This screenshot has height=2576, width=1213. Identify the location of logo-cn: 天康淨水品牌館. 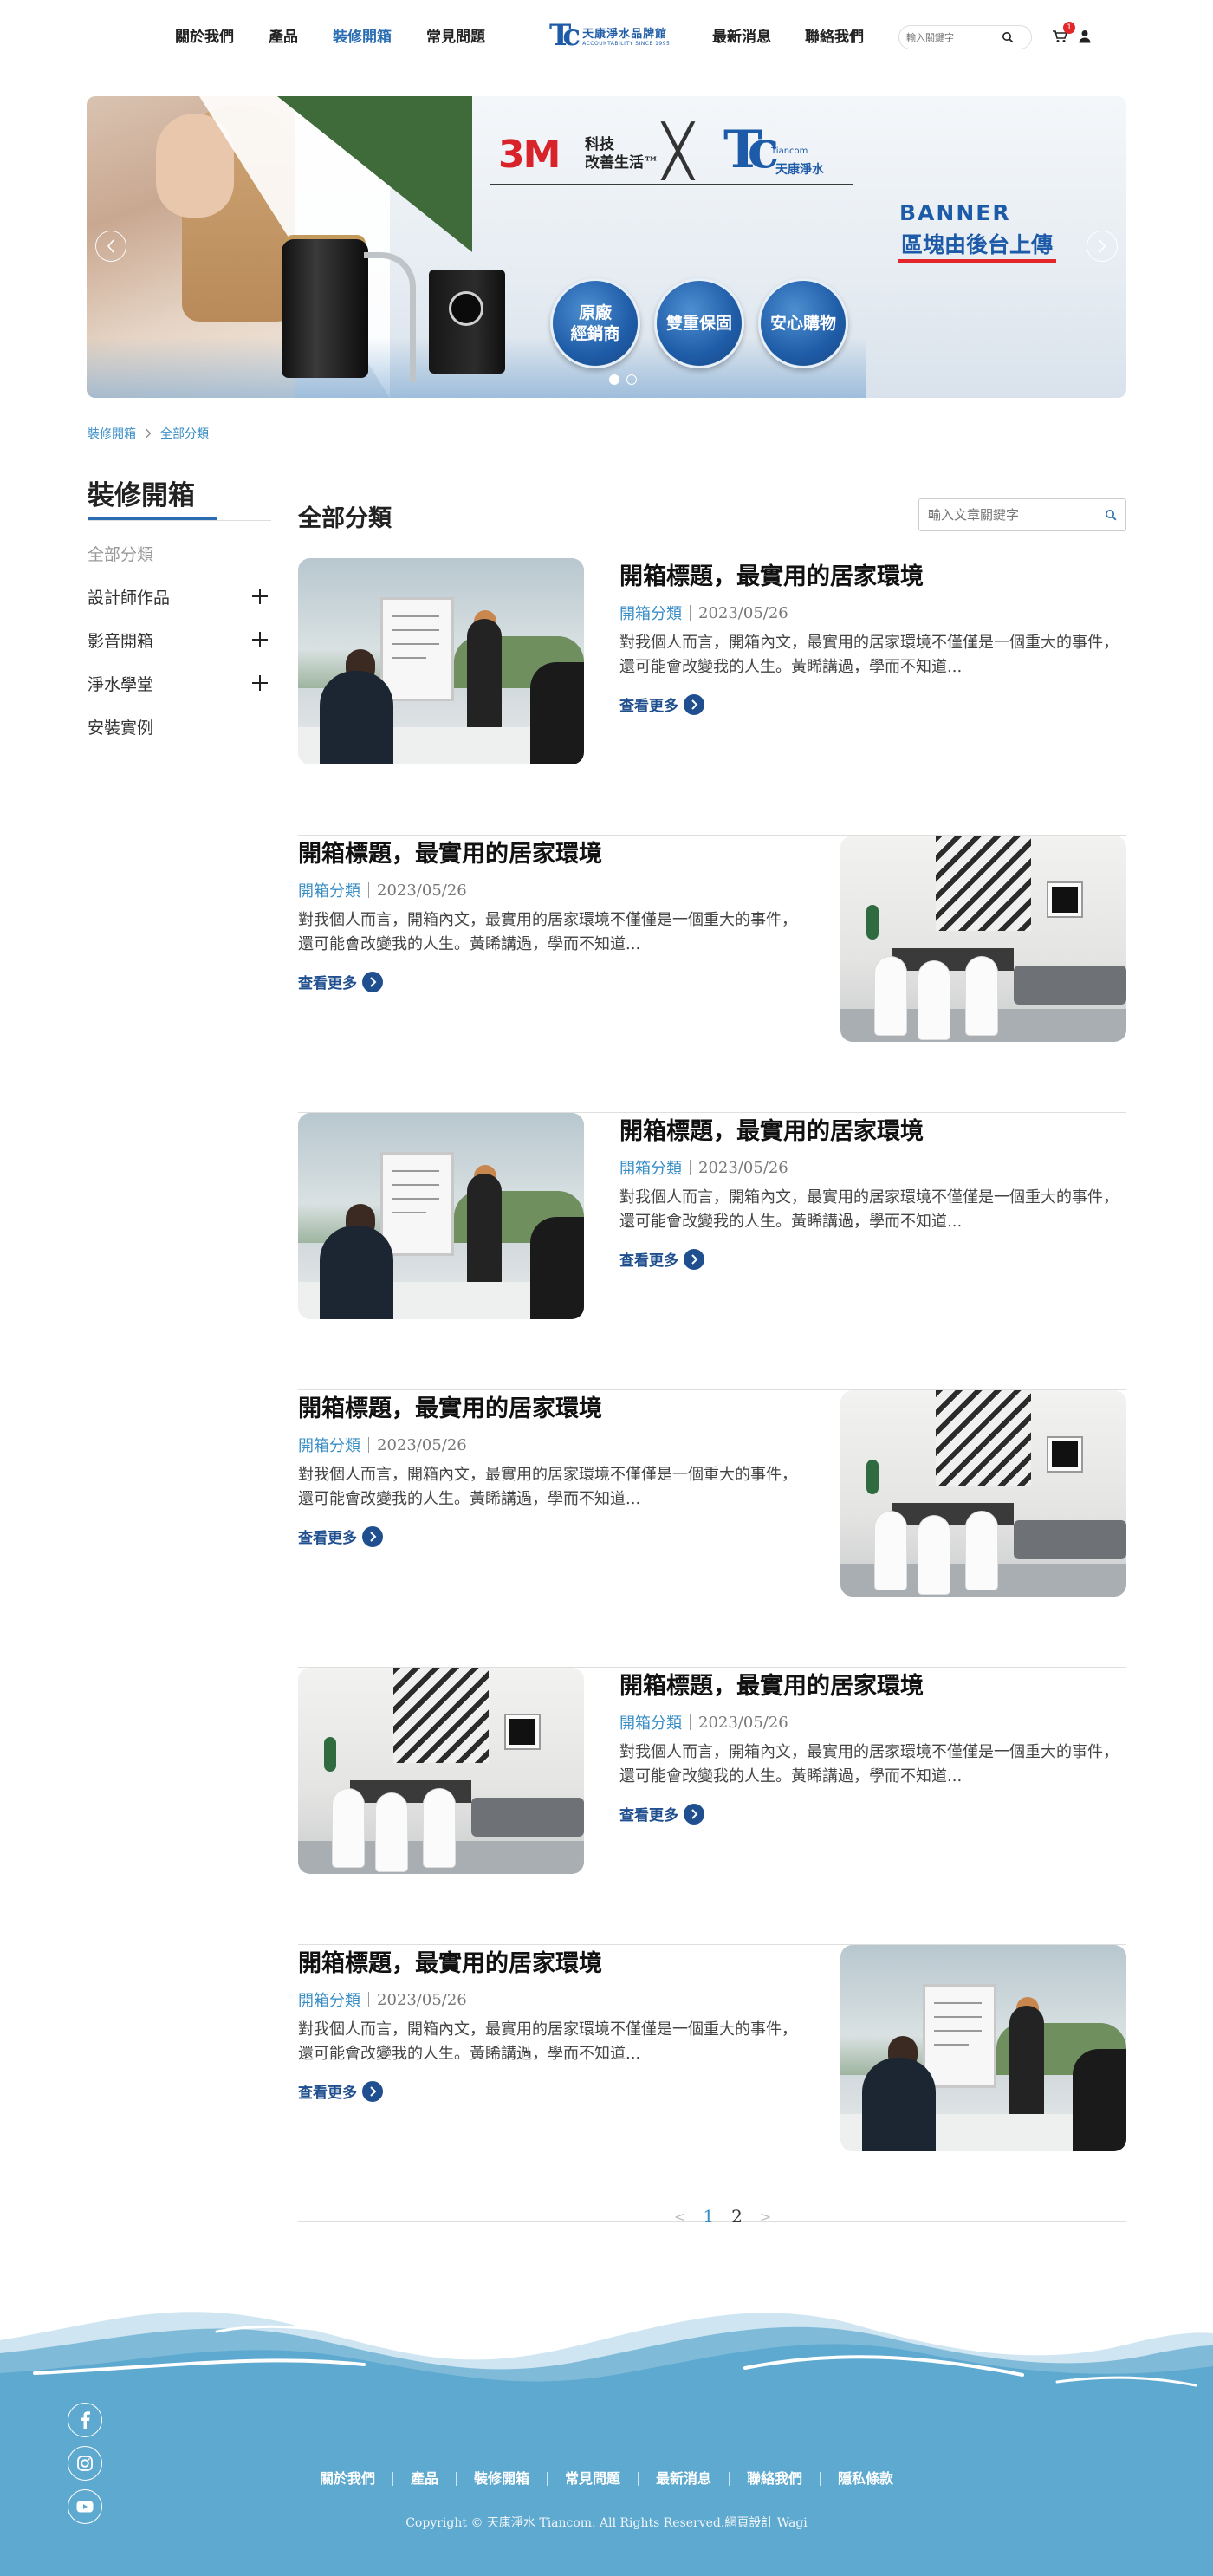
(625, 34).